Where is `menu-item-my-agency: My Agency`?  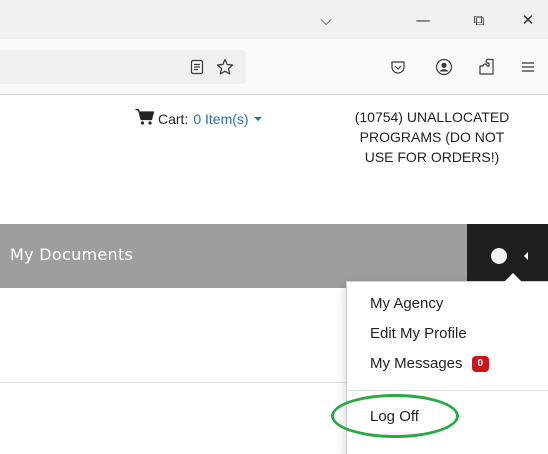 menu-item-my-agency: My Agency is located at coordinates (406, 303).